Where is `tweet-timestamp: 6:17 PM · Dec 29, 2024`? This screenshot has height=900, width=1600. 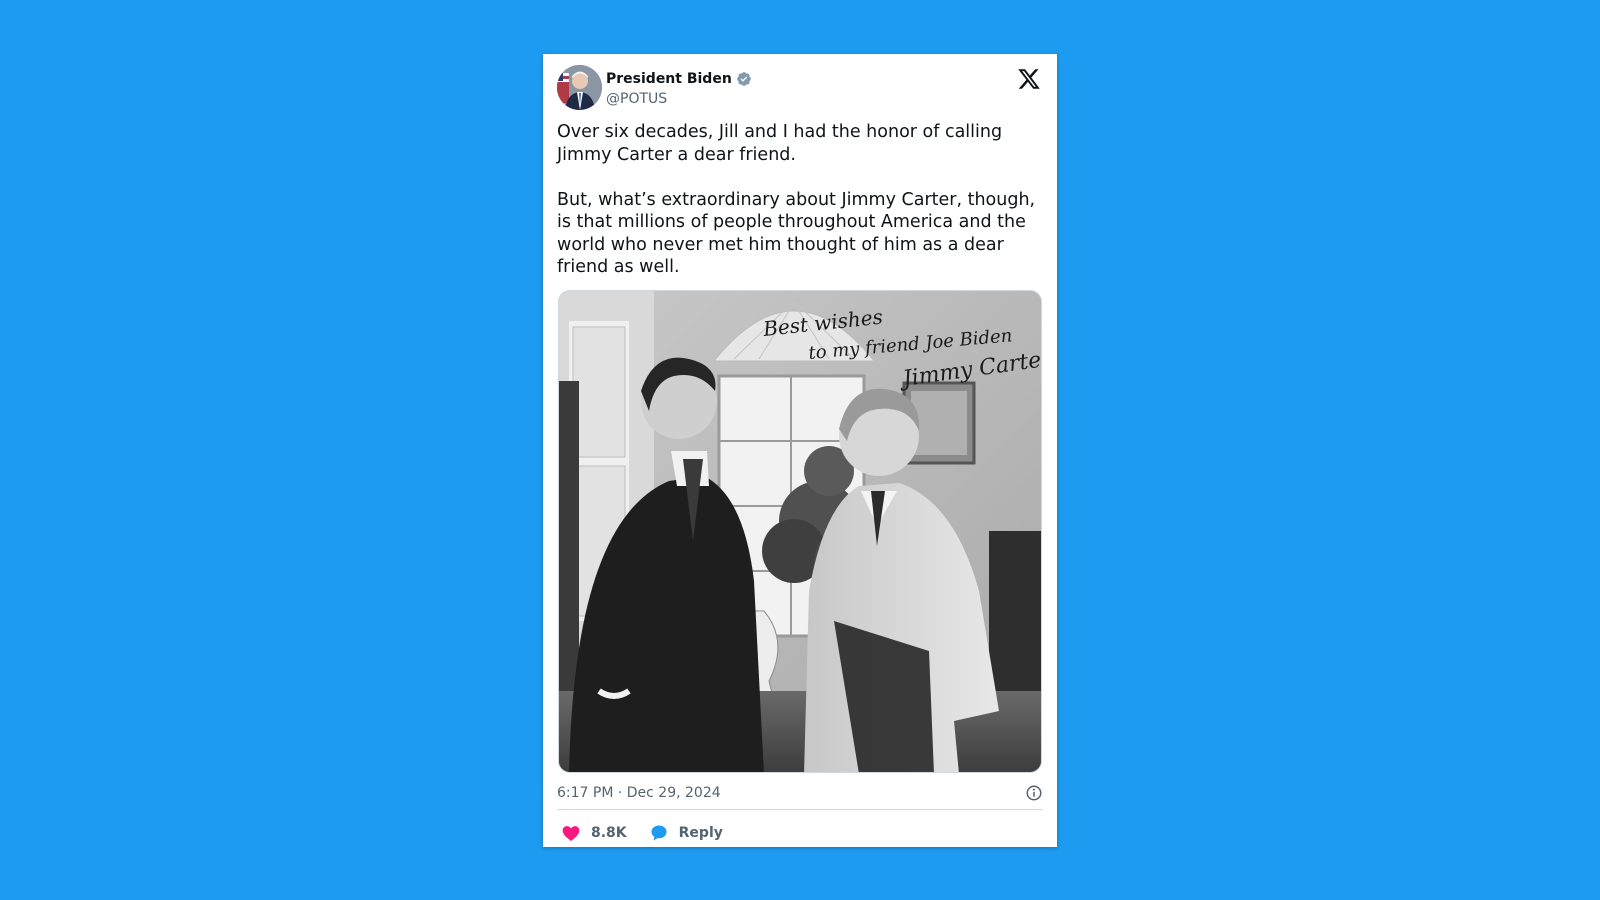
tweet-timestamp: 6:17 PM · Dec 29, 2024 is located at coordinates (639, 793).